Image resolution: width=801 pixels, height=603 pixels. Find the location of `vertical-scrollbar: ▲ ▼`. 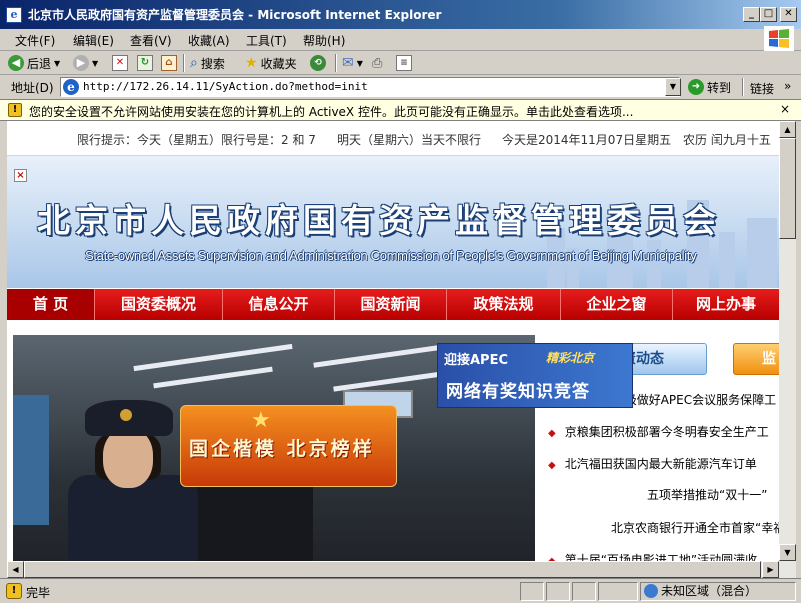

vertical-scrollbar: ▲ ▼ is located at coordinates (787, 349).